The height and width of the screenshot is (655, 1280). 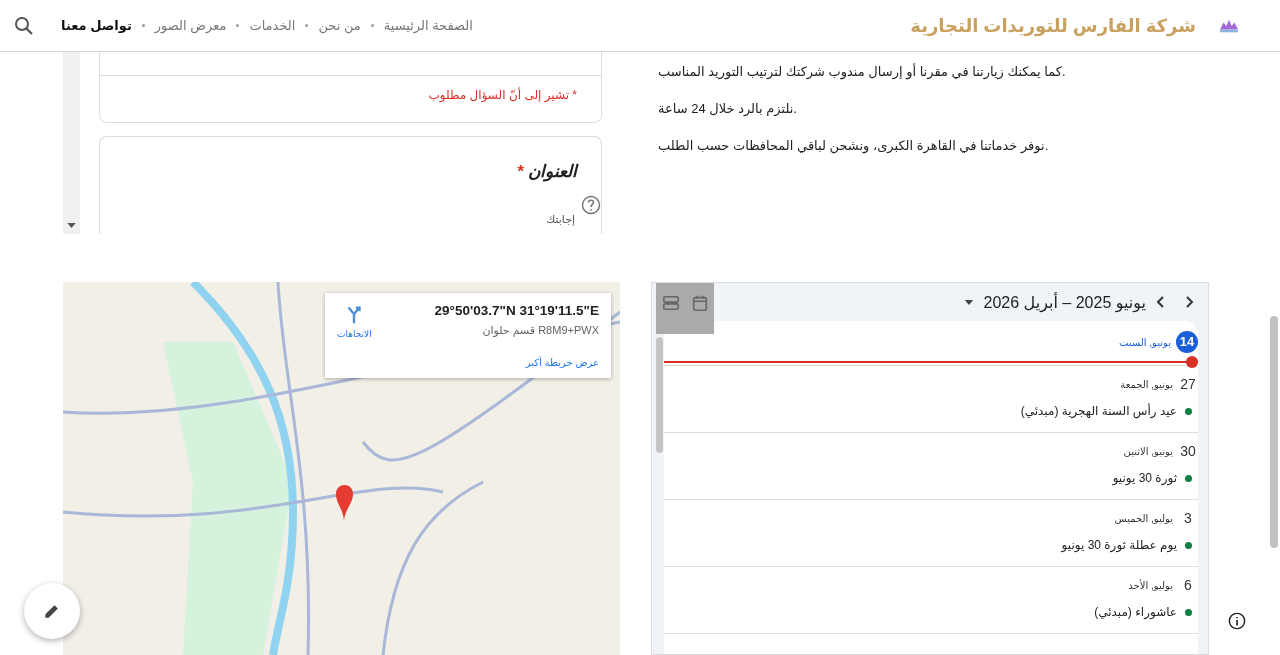 I want to click on calendar-icon, so click(x=699, y=303).